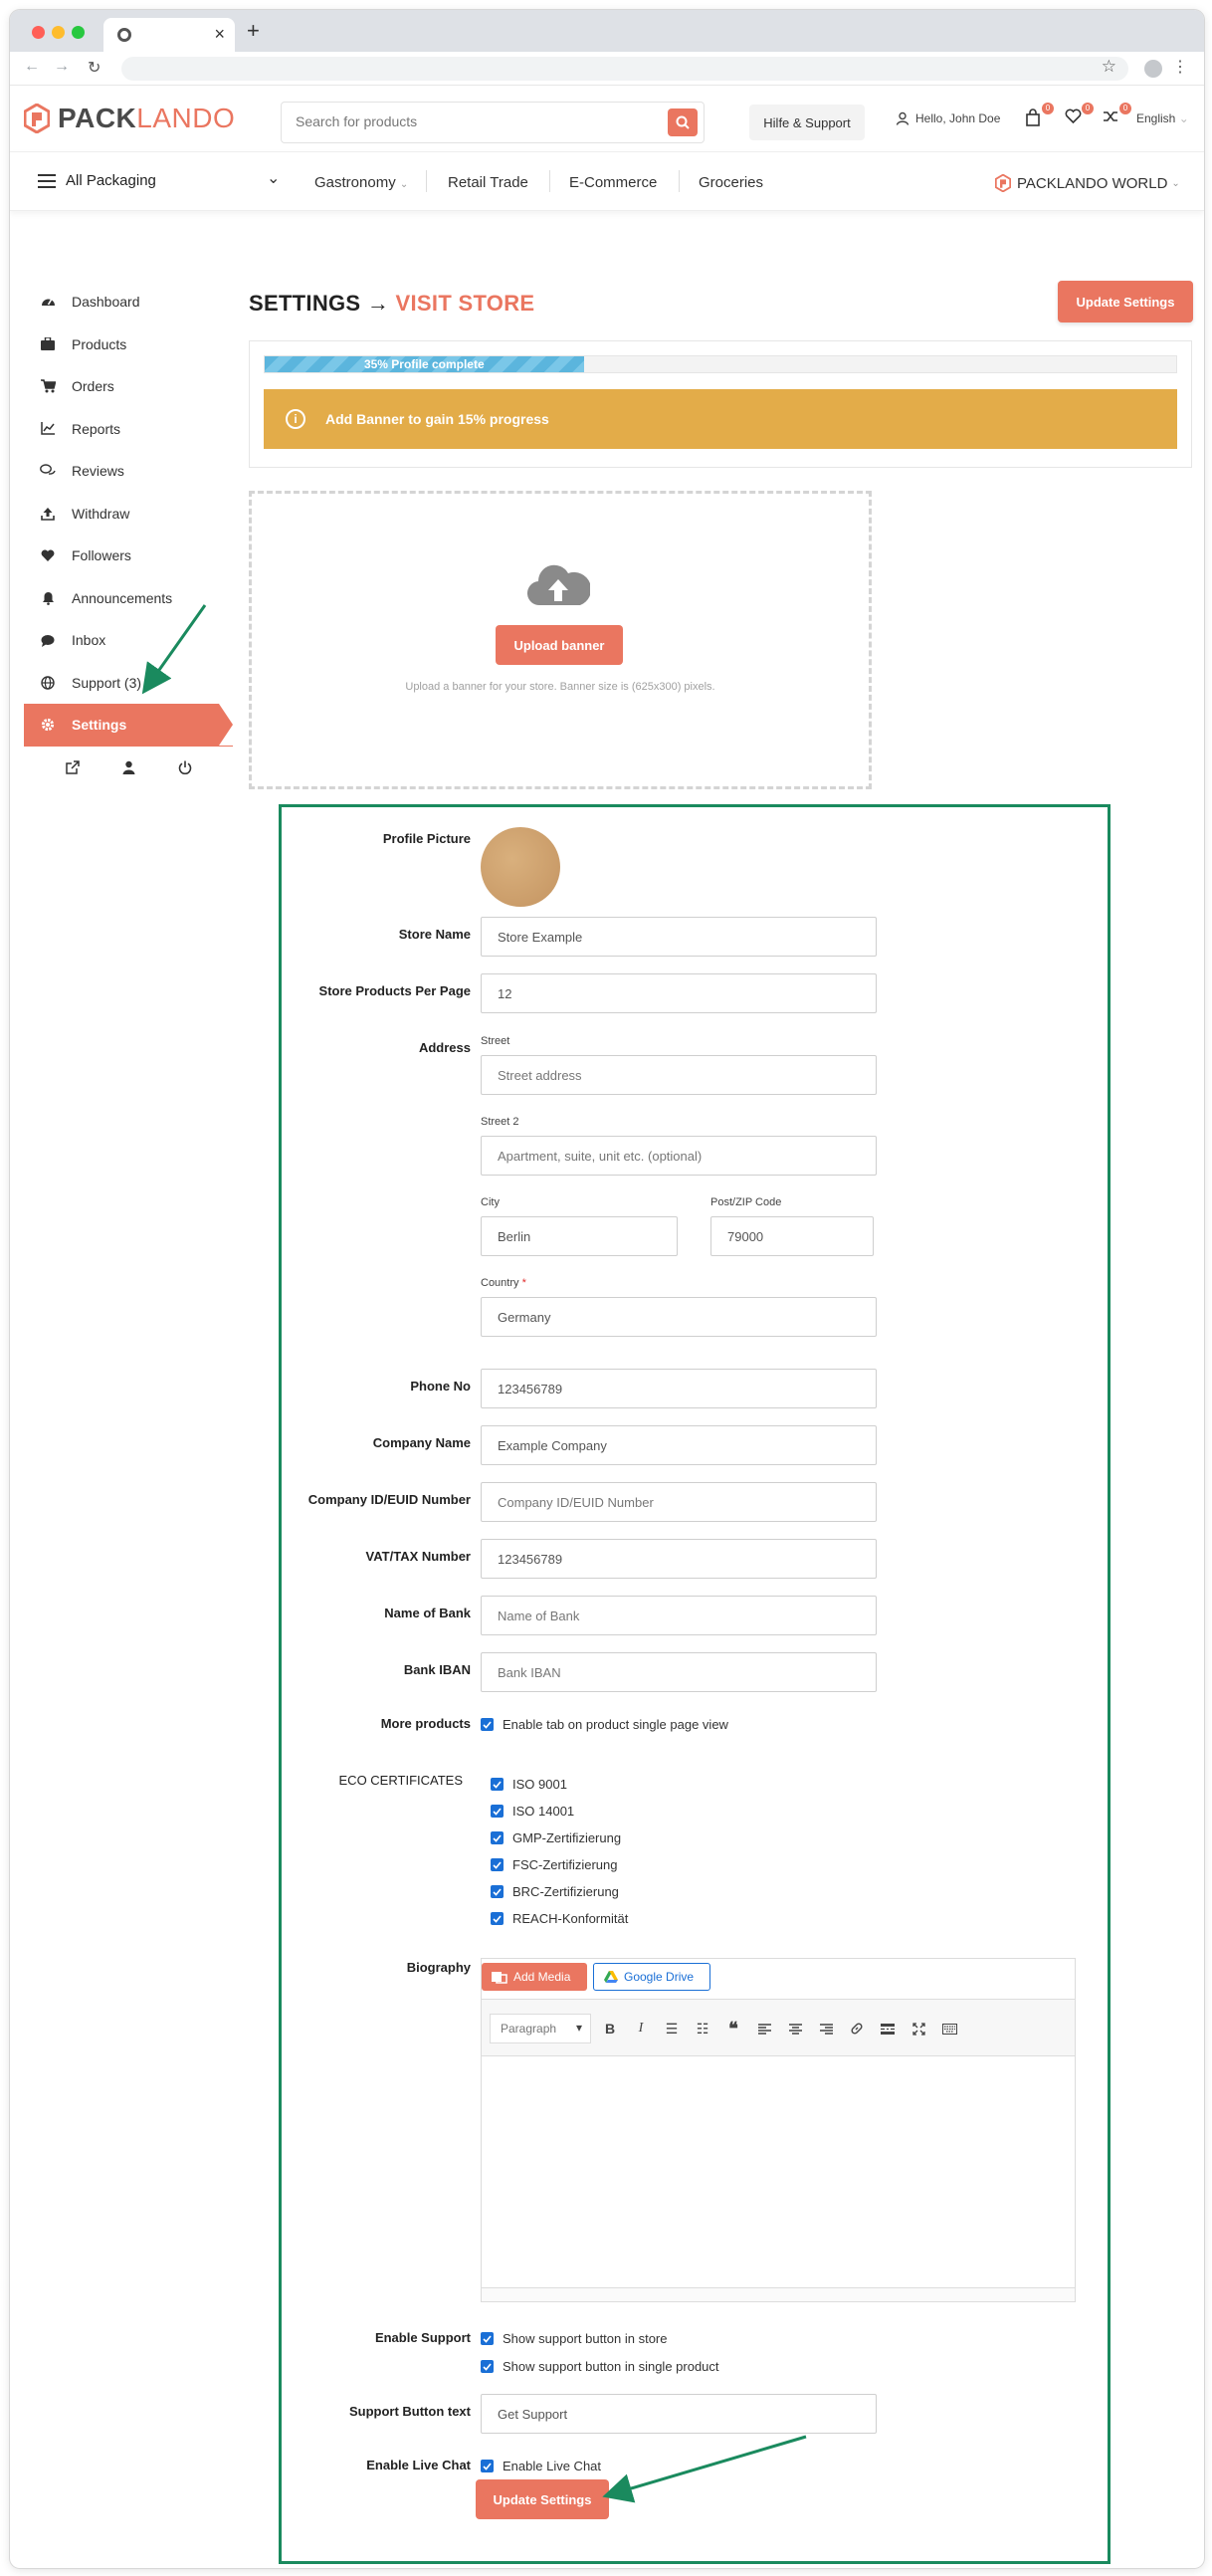 This screenshot has height=2576, width=1212. What do you see at coordinates (32, 67) in the screenshot?
I see `back-arrow-icon: ←` at bounding box center [32, 67].